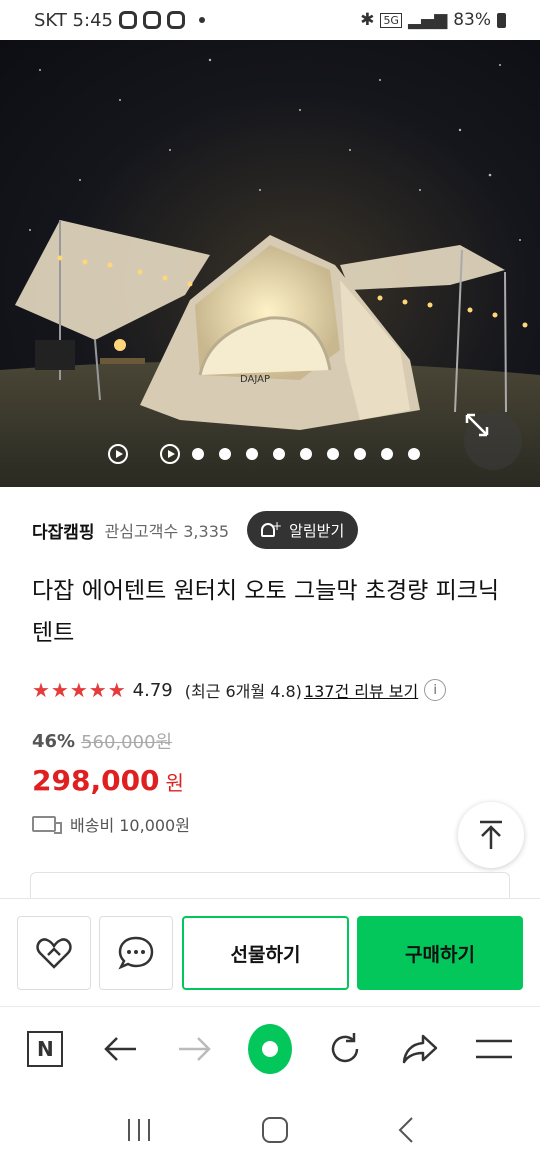 The image size is (540, 1170). What do you see at coordinates (266, 612) in the screenshot?
I see `product-title: 다잡 에어텐트 원터치 오토 그늘막 초경량 피크닉 텐트` at bounding box center [266, 612].